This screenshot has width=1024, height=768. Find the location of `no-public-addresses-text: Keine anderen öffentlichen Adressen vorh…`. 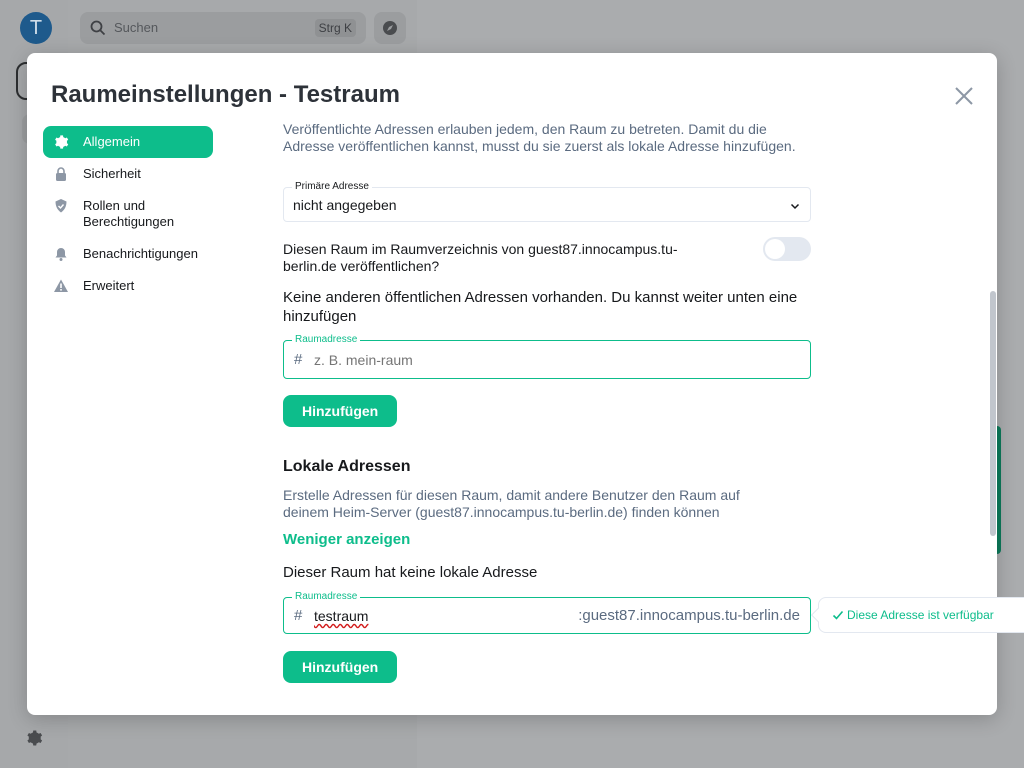

no-public-addresses-text: Keine anderen öffentlichen Adressen vorh… is located at coordinates (540, 307).